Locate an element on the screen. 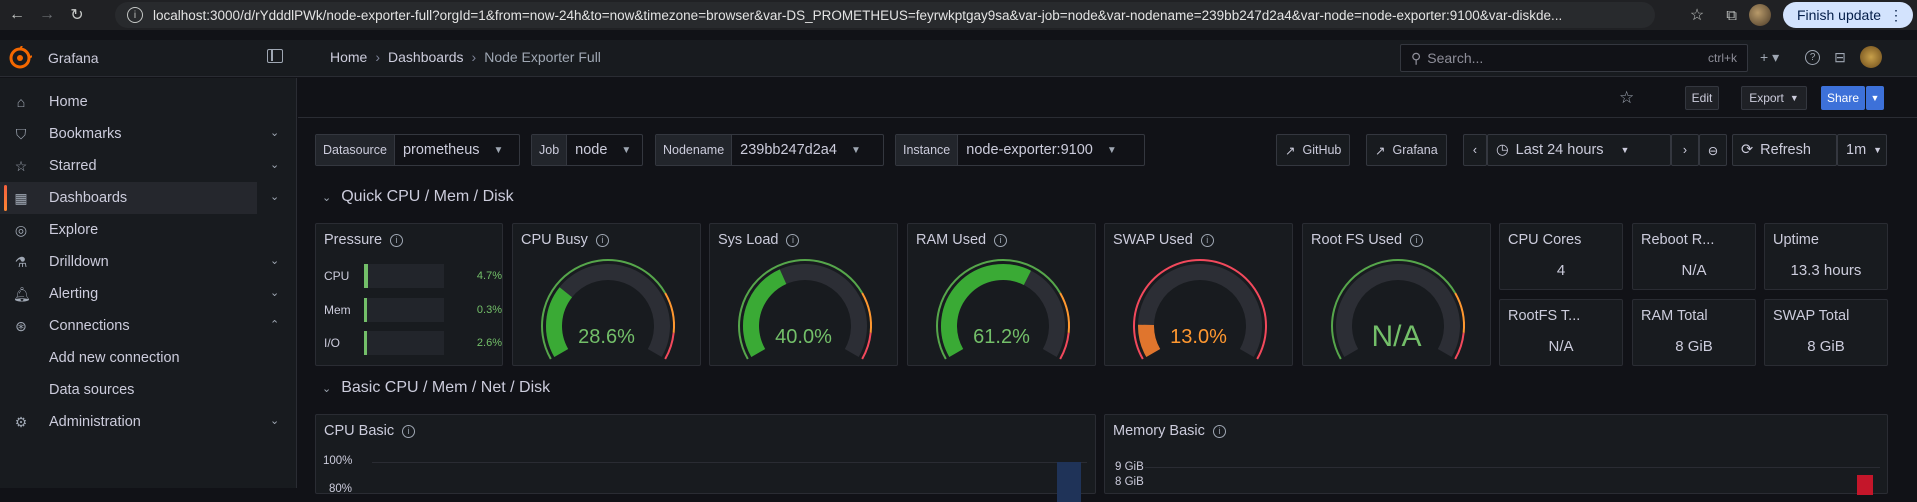 The image size is (1917, 502). extensions-icon: ⧉ is located at coordinates (1731, 15).